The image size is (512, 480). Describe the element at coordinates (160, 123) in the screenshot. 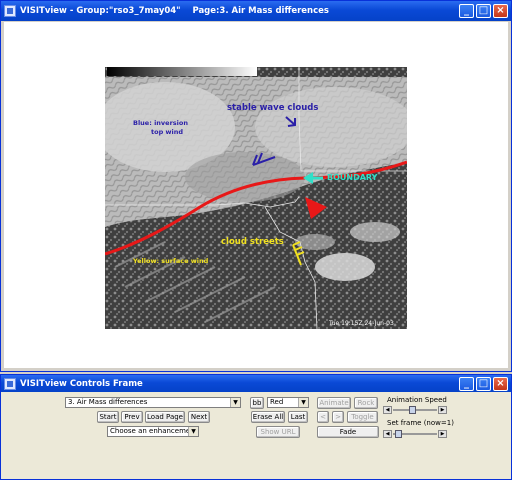

I see `blue-legend-line1: Blue: inversion` at that location.